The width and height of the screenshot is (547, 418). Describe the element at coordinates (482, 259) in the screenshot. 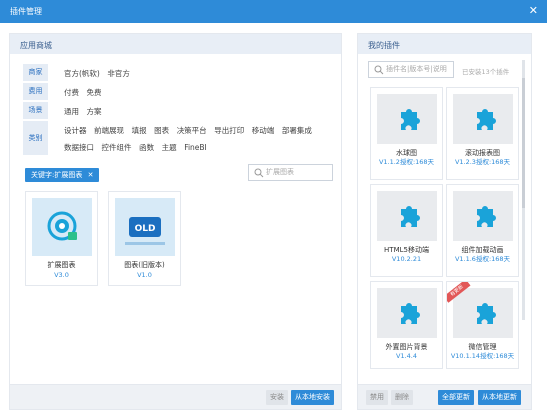

I see `plugin-version: V1.1.6授权:168天` at that location.